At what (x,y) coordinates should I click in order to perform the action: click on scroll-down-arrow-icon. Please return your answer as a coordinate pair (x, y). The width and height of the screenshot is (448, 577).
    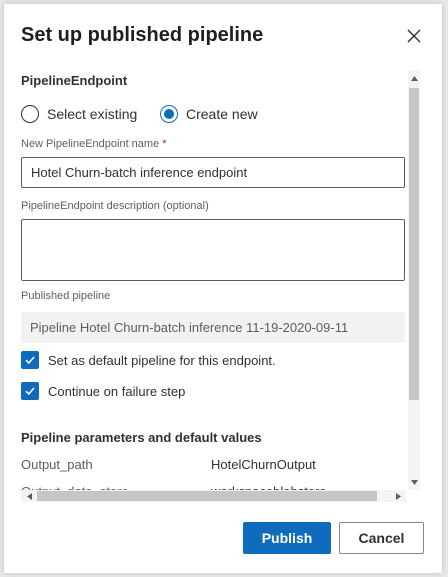
    Looking at the image, I should click on (414, 482).